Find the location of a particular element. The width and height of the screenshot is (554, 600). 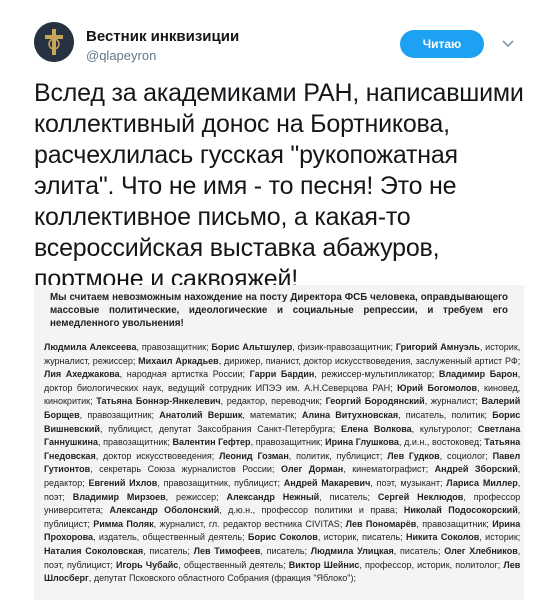

signatory-item: Игорь Чубайс, общественный деятель; is located at coordinates (202, 565).